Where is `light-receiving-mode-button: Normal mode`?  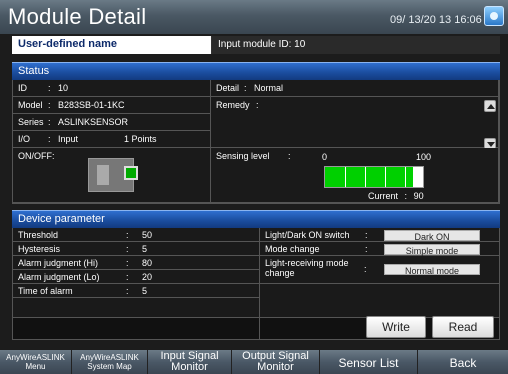
light-receiving-mode-button: Normal mode is located at coordinates (432, 270).